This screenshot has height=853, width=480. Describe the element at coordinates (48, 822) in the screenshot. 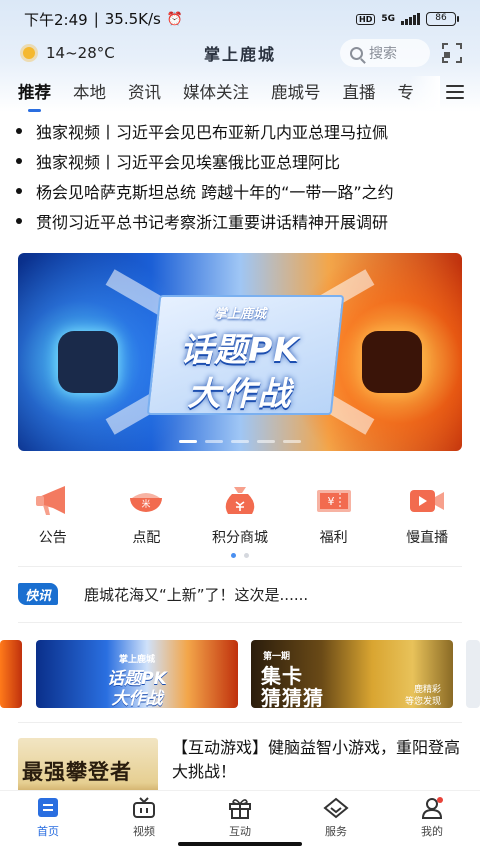

I see `nav-home: 首页` at that location.